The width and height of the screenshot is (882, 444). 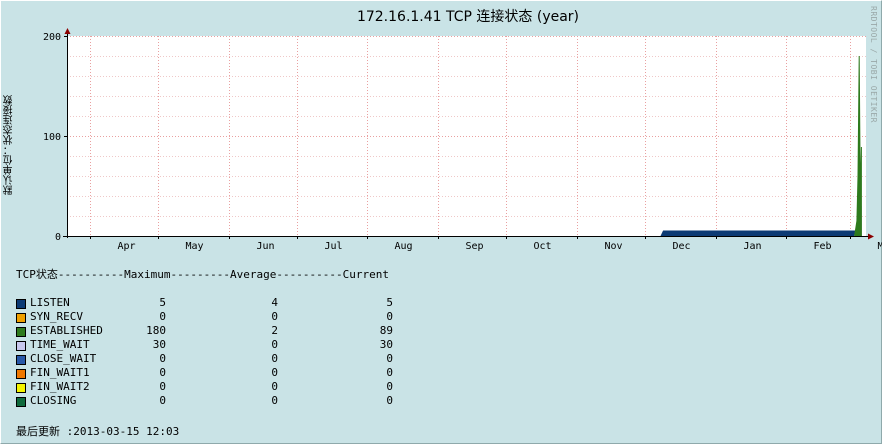 I want to click on legend-item: TIME_WAIT 30 0 30, so click(x=204, y=345).